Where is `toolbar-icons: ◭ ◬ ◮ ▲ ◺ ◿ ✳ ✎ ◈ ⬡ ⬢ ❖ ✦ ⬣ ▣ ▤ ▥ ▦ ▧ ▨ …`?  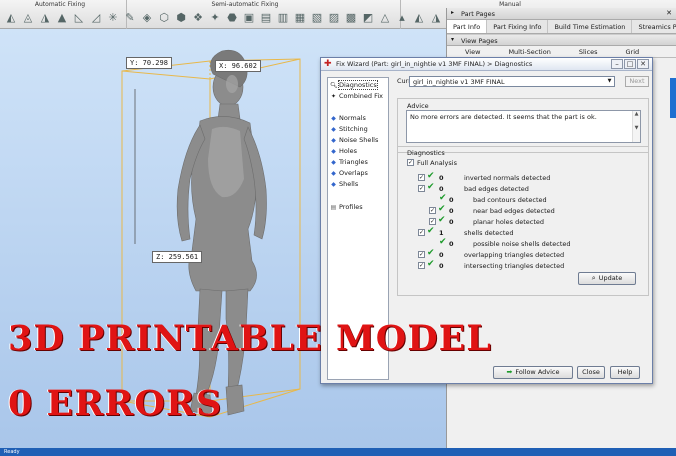
toolbar-icons: ◭ ◬ ◮ ▲ ◺ ◿ ✳ ✎ ◈ ⬡ ⬢ ❖ ✦ ⬣ ▣ ▤ ▥ ▦ ▧ ▨ … is located at coordinates (240, 18).